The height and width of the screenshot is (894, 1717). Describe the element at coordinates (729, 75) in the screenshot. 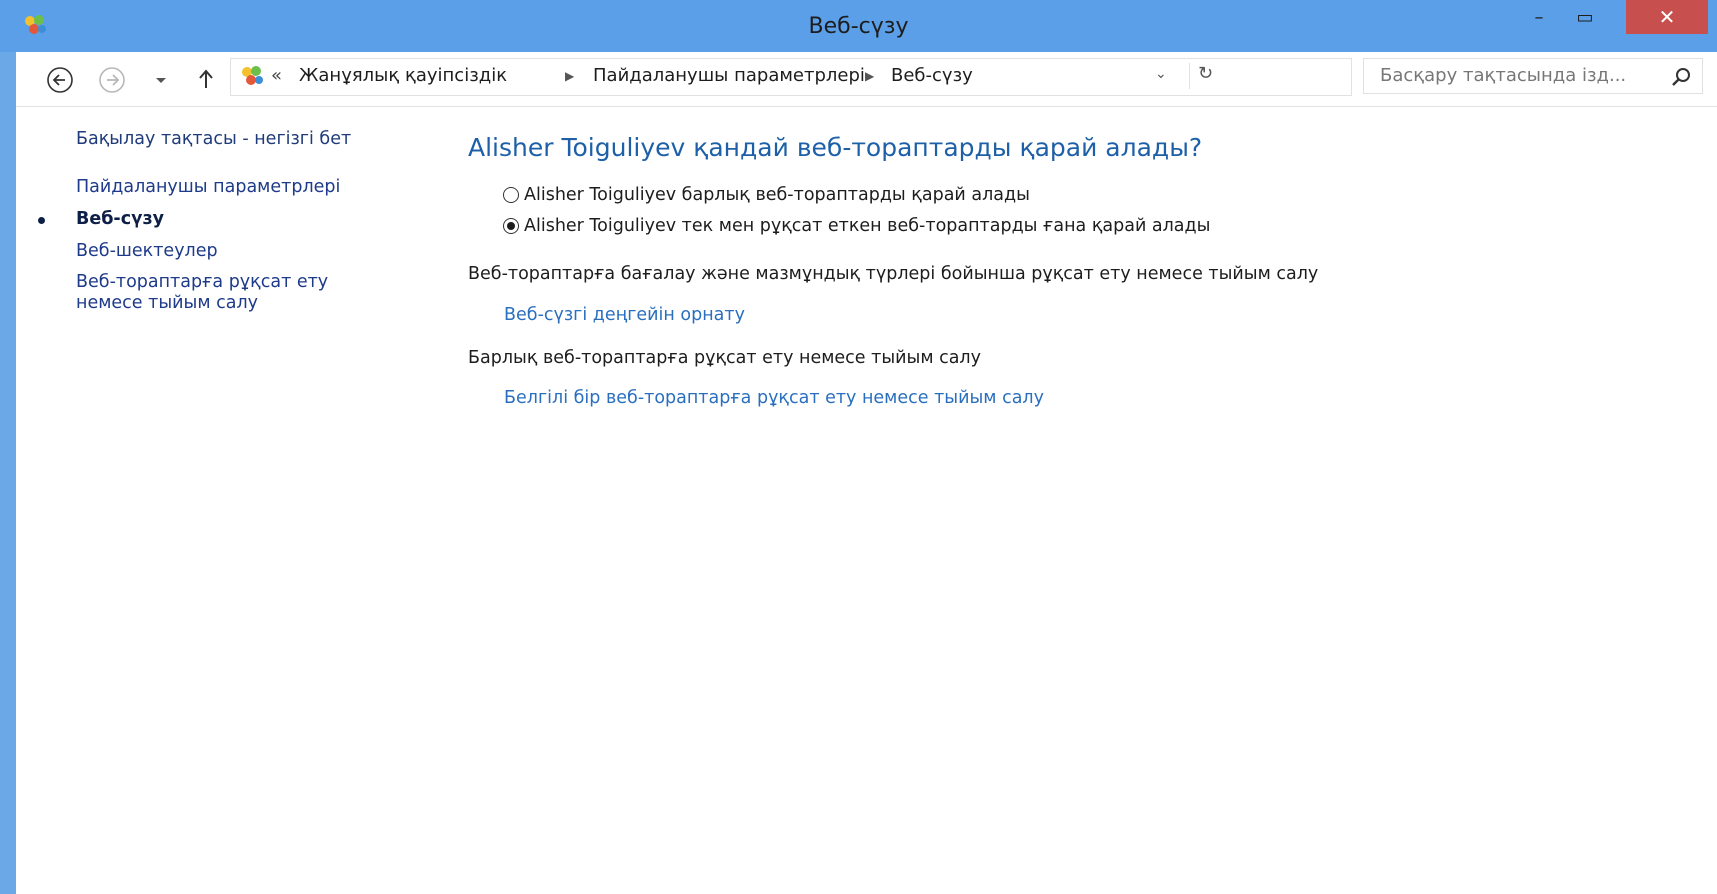

I see `breadcrumb-item: Пайдаланушы параметрлері` at that location.